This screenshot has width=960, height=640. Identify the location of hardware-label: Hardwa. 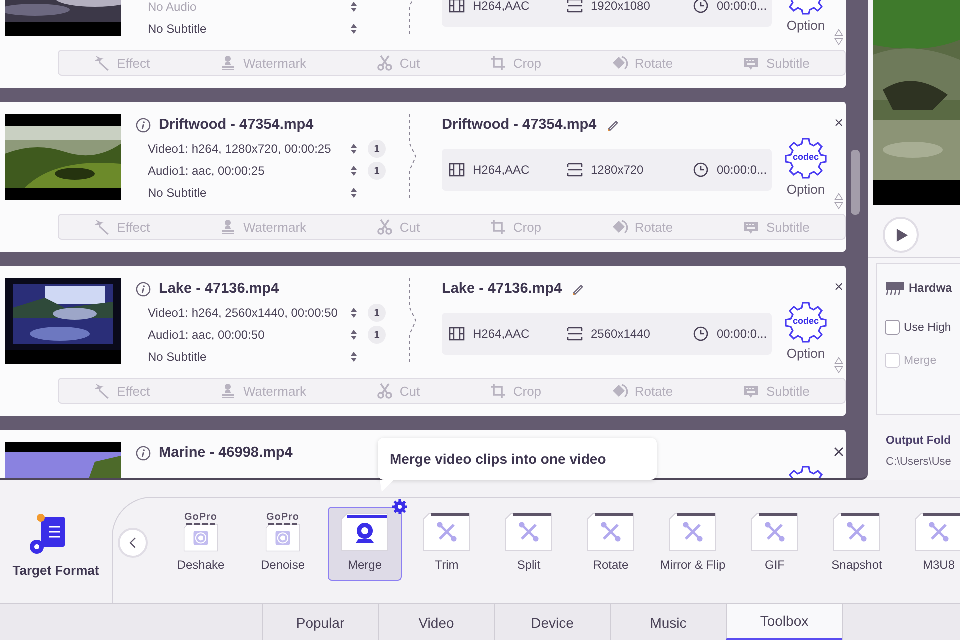
(930, 288).